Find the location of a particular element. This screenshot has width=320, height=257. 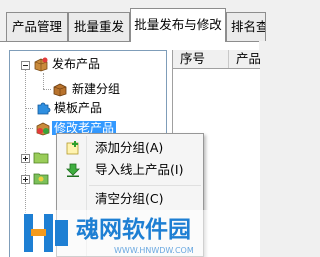

box-icon is located at coordinates (60, 90).